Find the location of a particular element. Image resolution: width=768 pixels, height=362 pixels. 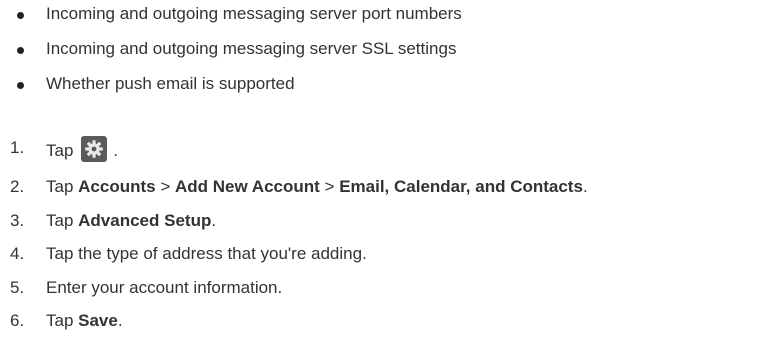

step-number: 2. is located at coordinates (17, 186).